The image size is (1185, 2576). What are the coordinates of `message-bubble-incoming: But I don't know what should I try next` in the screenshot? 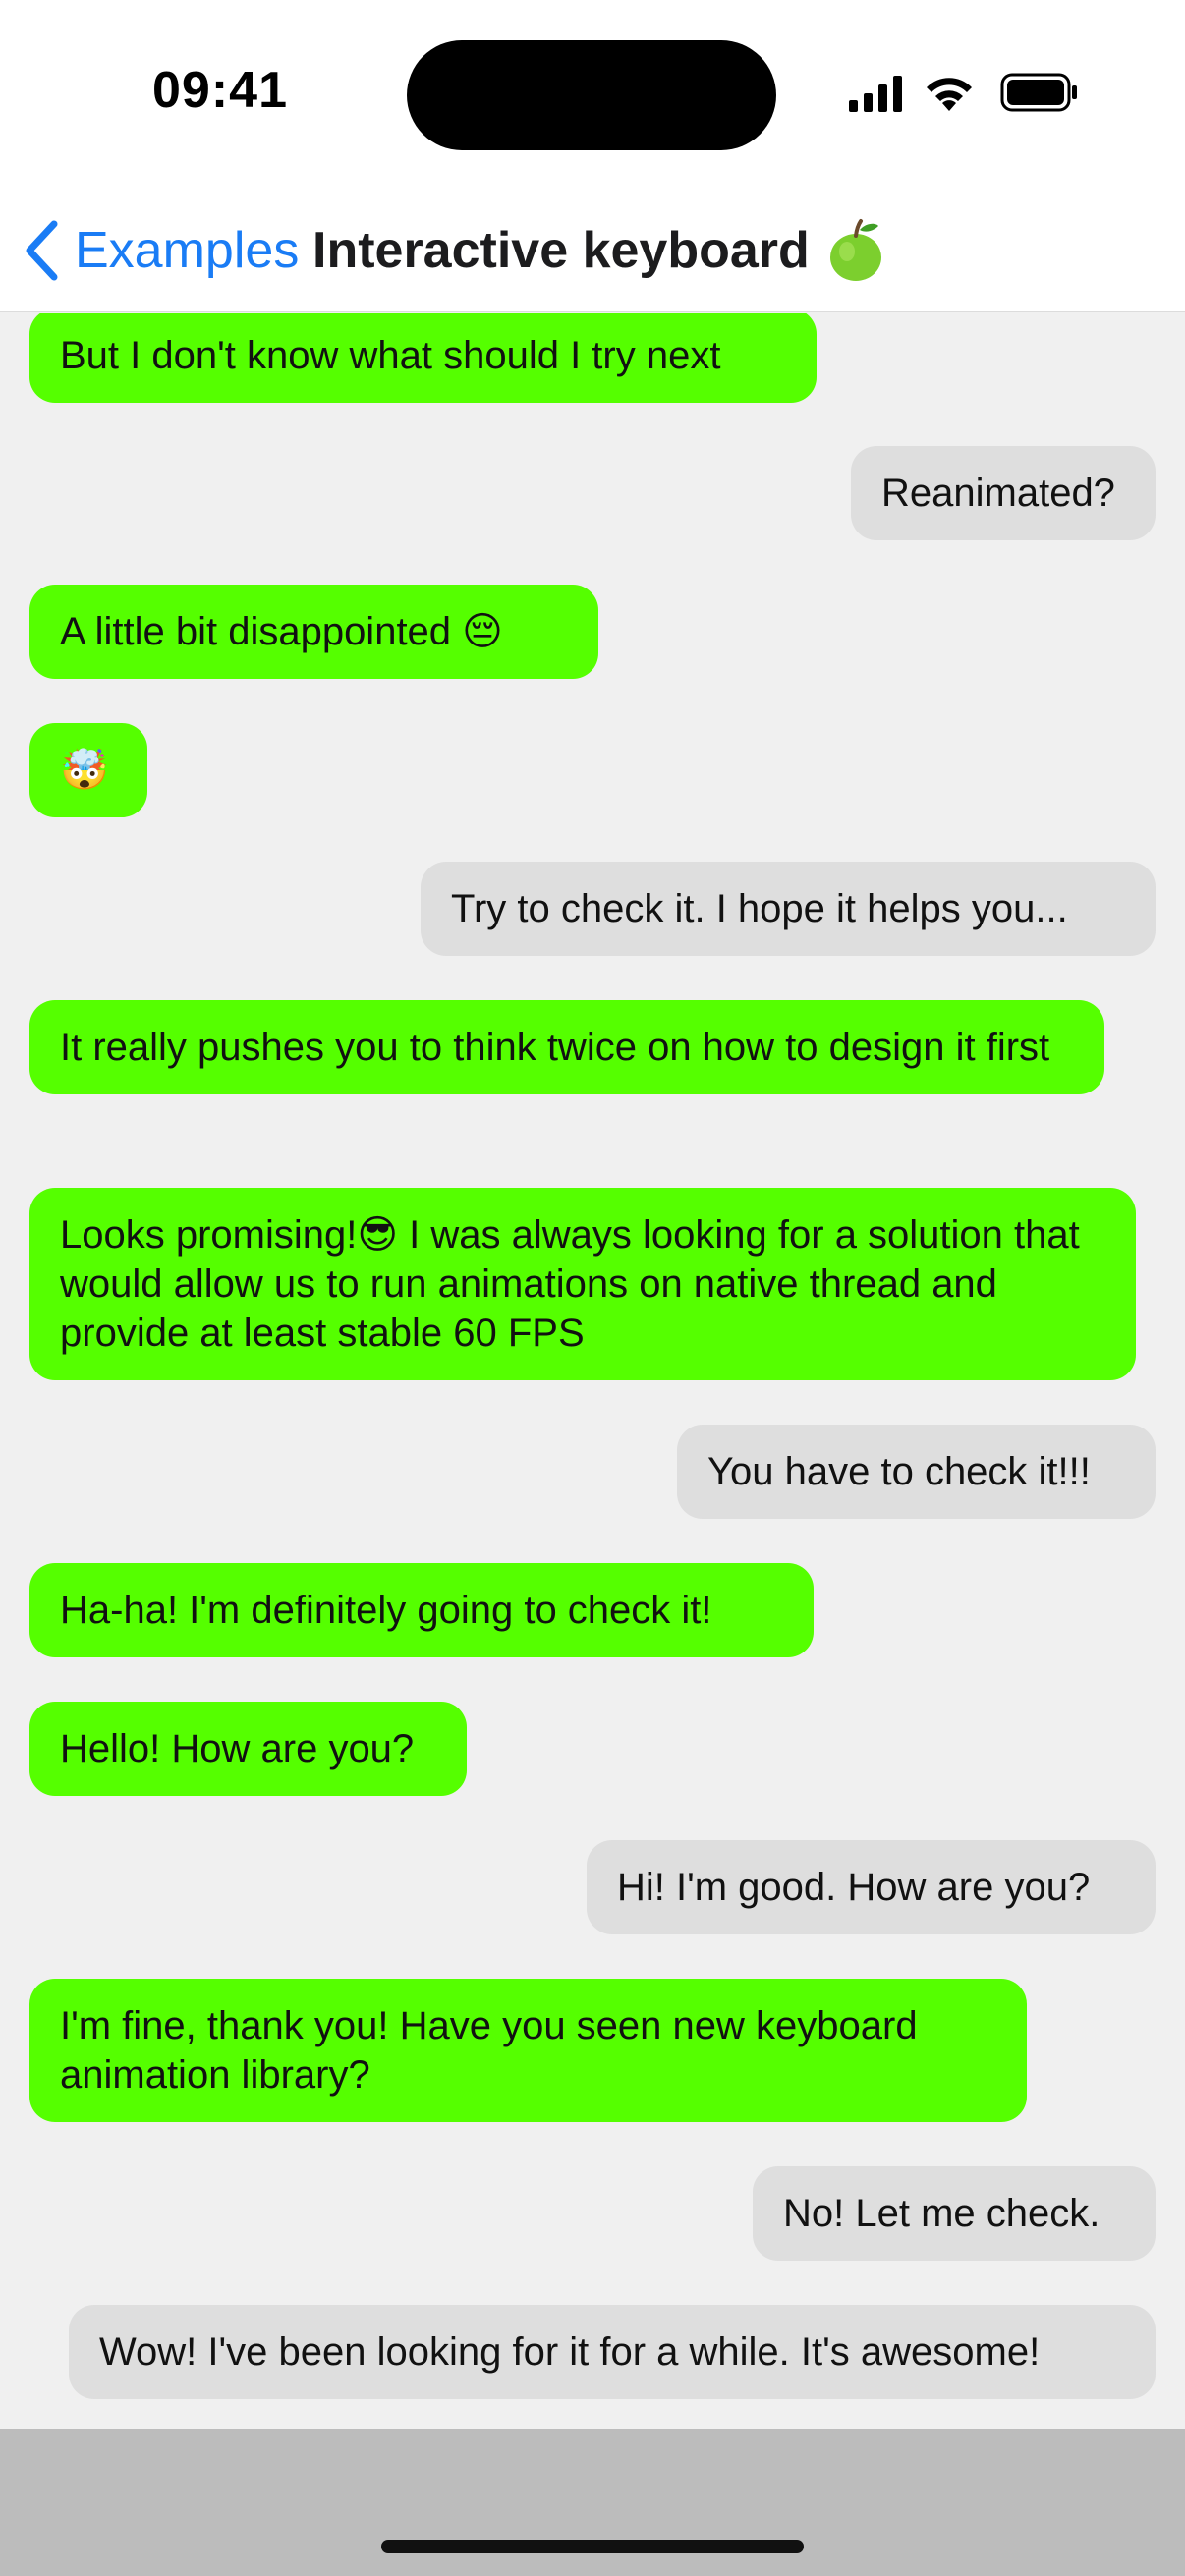 It's located at (423, 358).